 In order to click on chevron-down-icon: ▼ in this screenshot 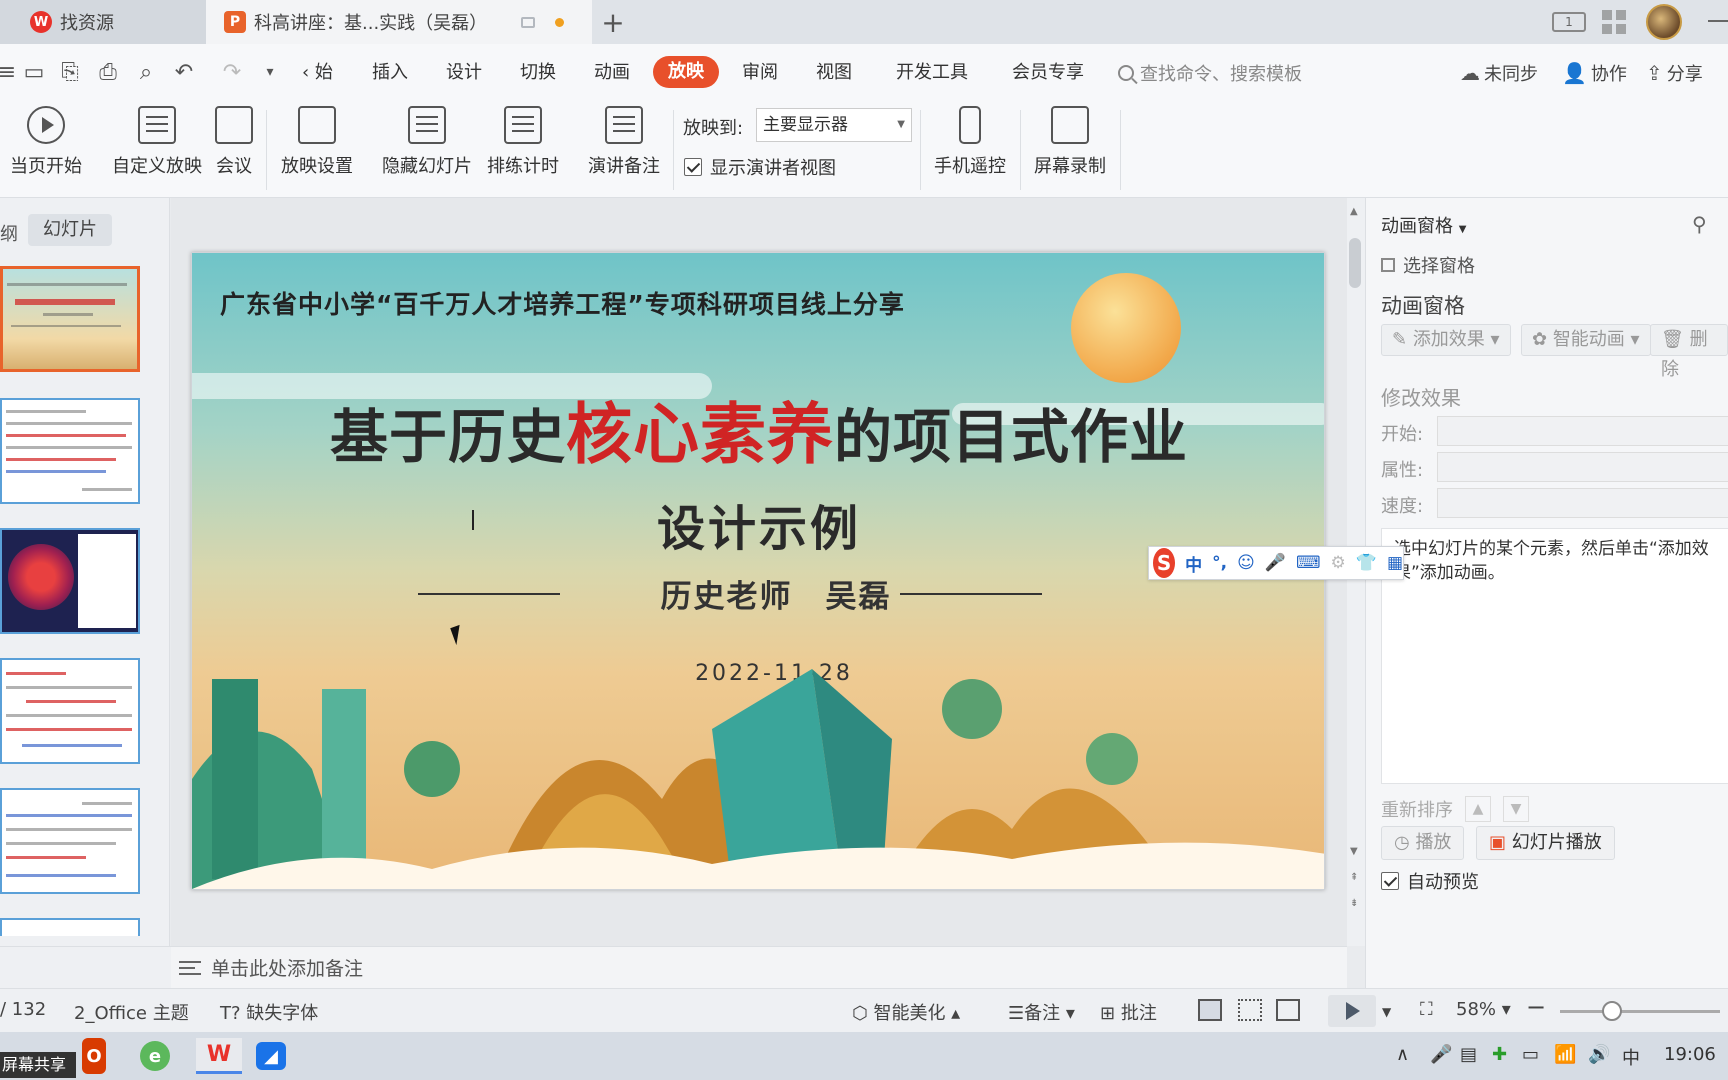, I will do `click(1386, 1012)`.